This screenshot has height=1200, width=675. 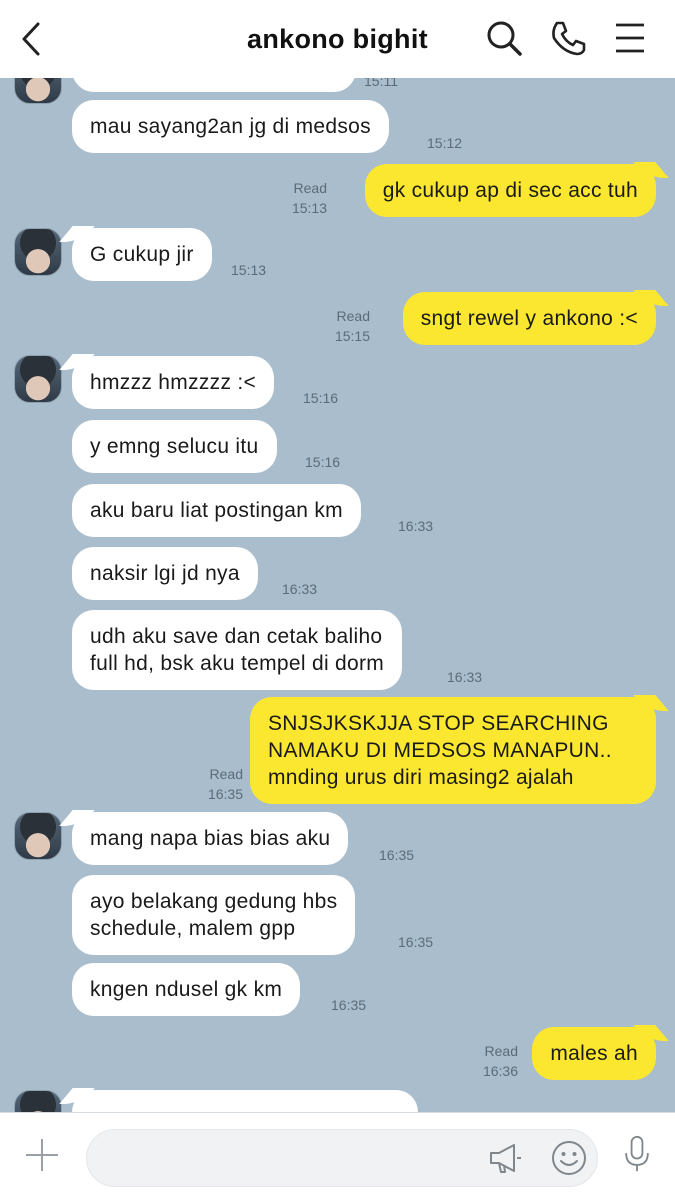 What do you see at coordinates (630, 38) in the screenshot?
I see `menu-icon` at bounding box center [630, 38].